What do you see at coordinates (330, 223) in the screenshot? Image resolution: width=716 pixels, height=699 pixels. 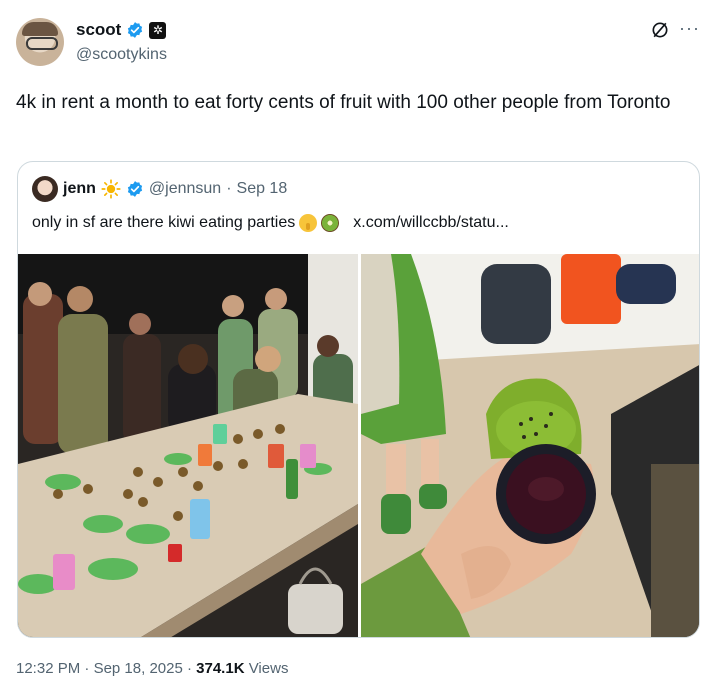 I see `kiwi-emoji-icon` at bounding box center [330, 223].